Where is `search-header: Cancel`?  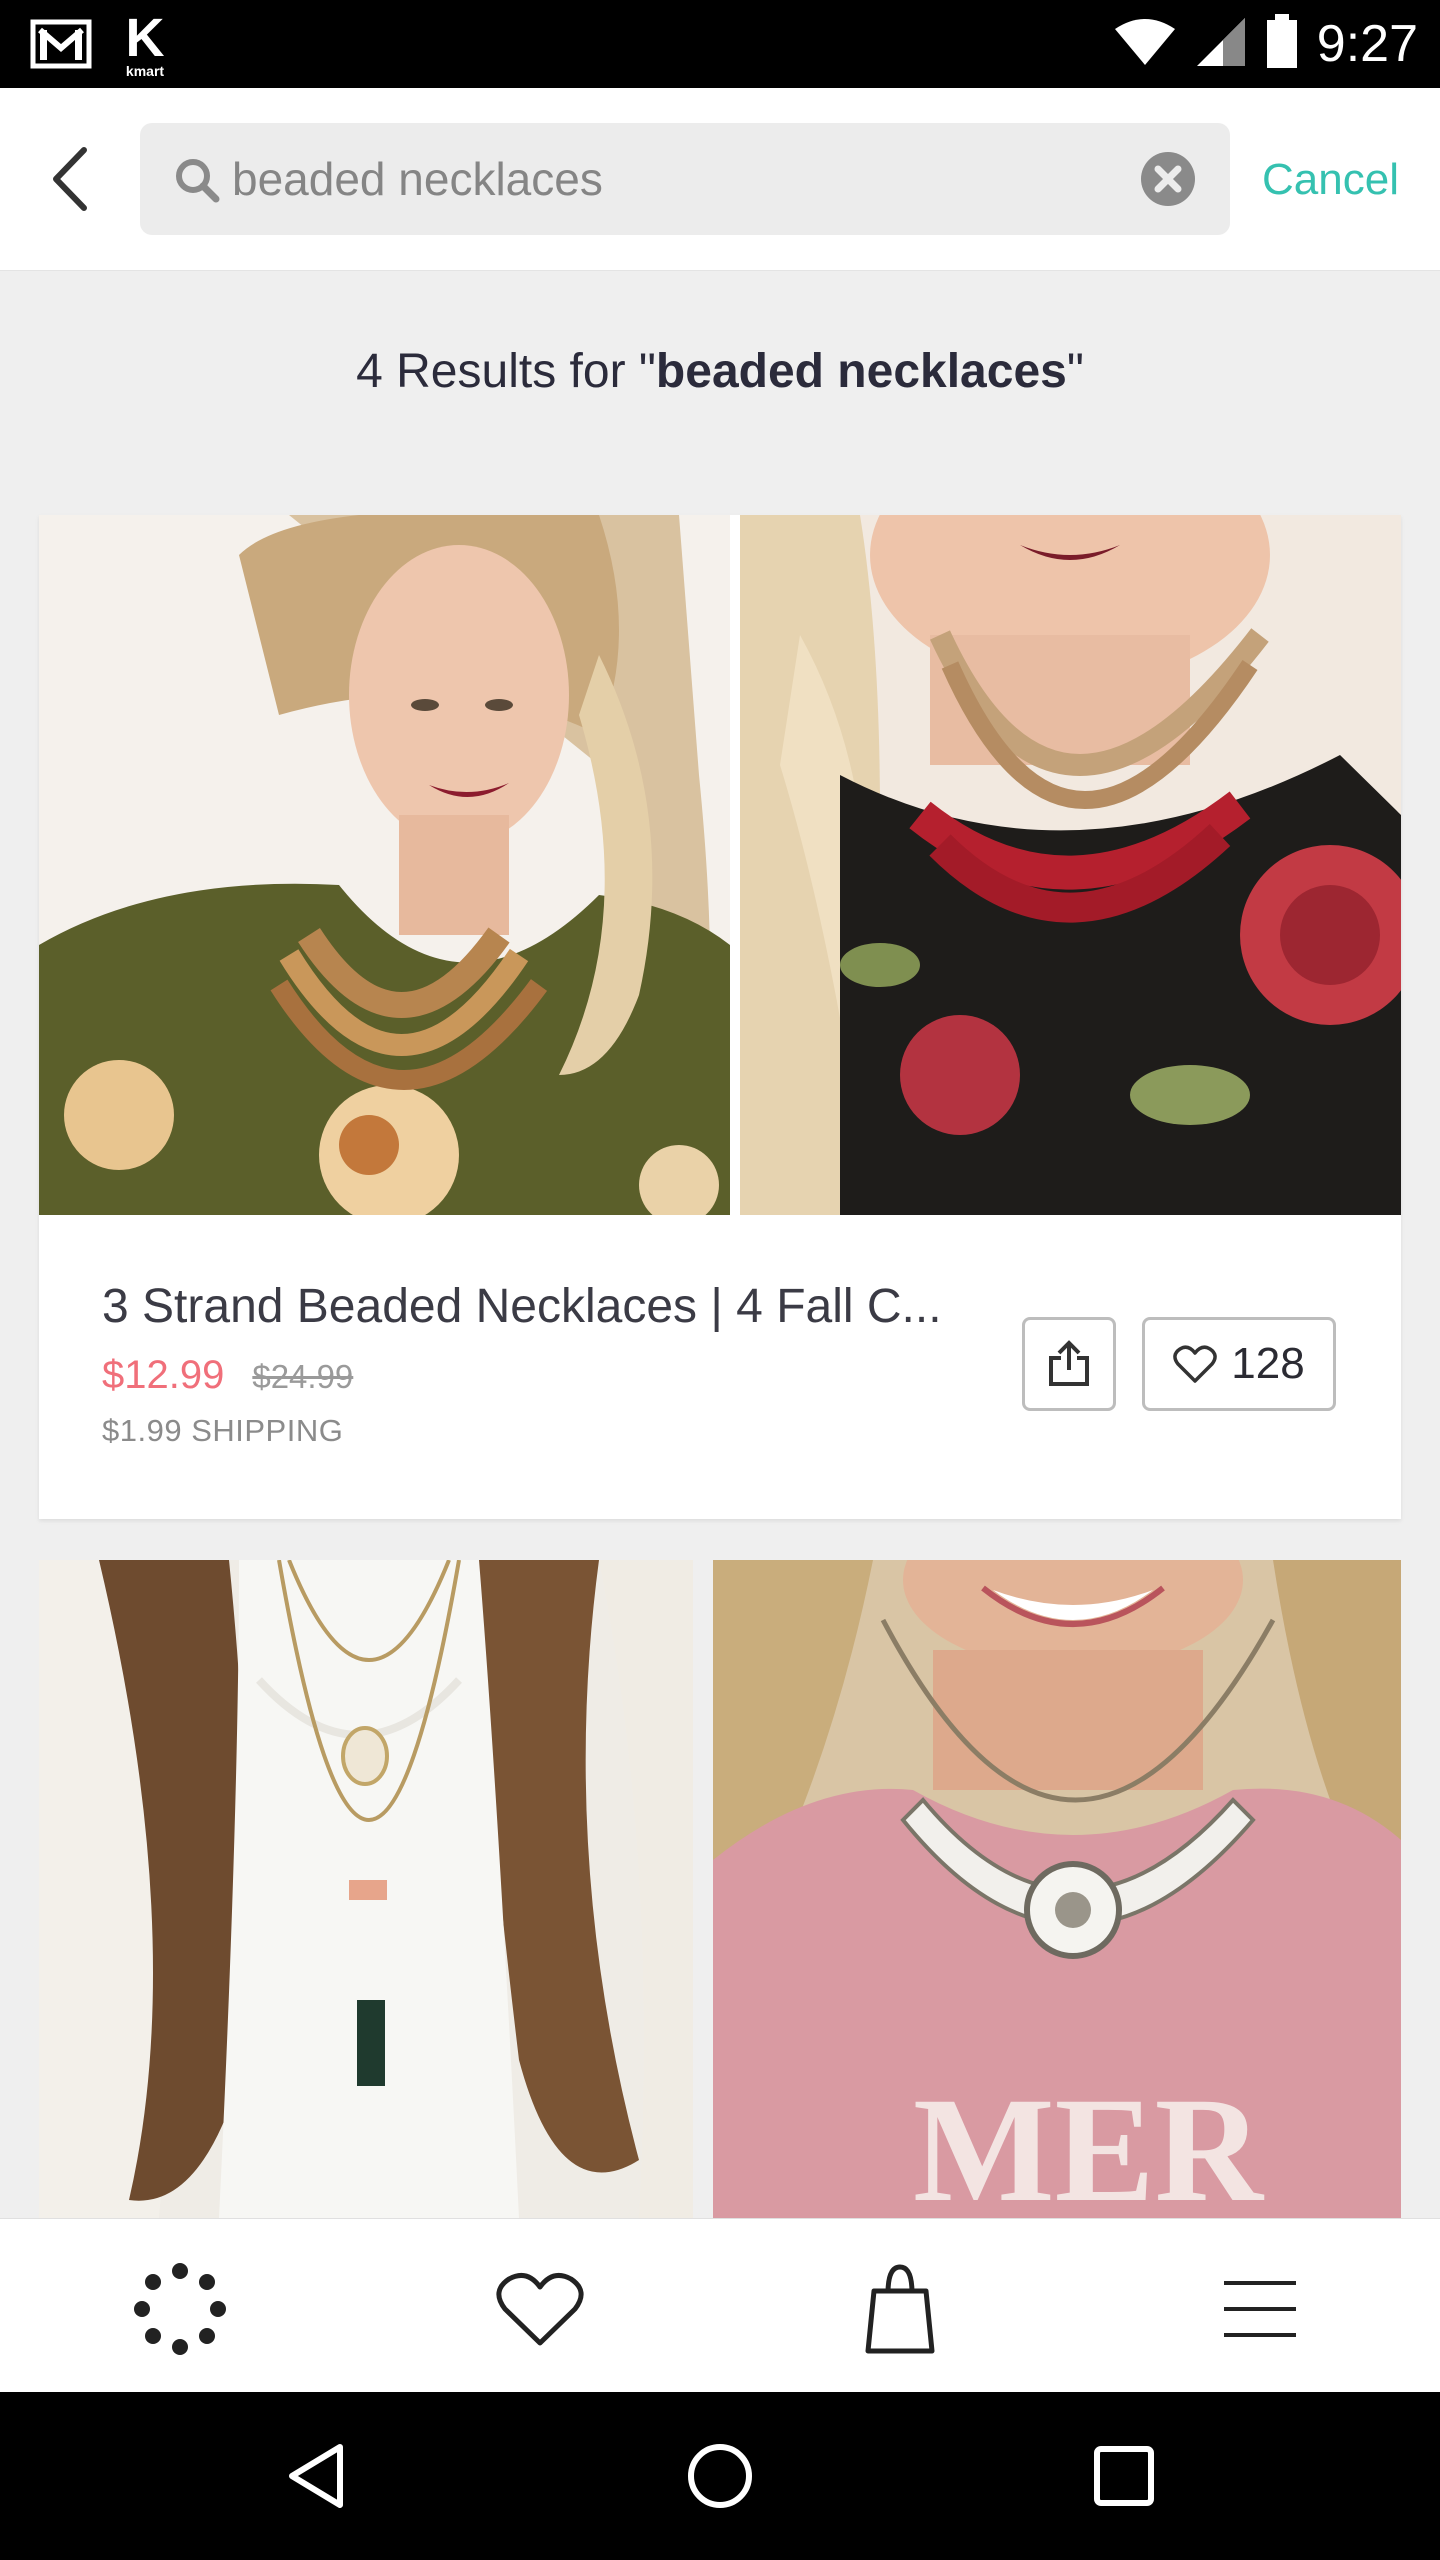 search-header: Cancel is located at coordinates (720, 179).